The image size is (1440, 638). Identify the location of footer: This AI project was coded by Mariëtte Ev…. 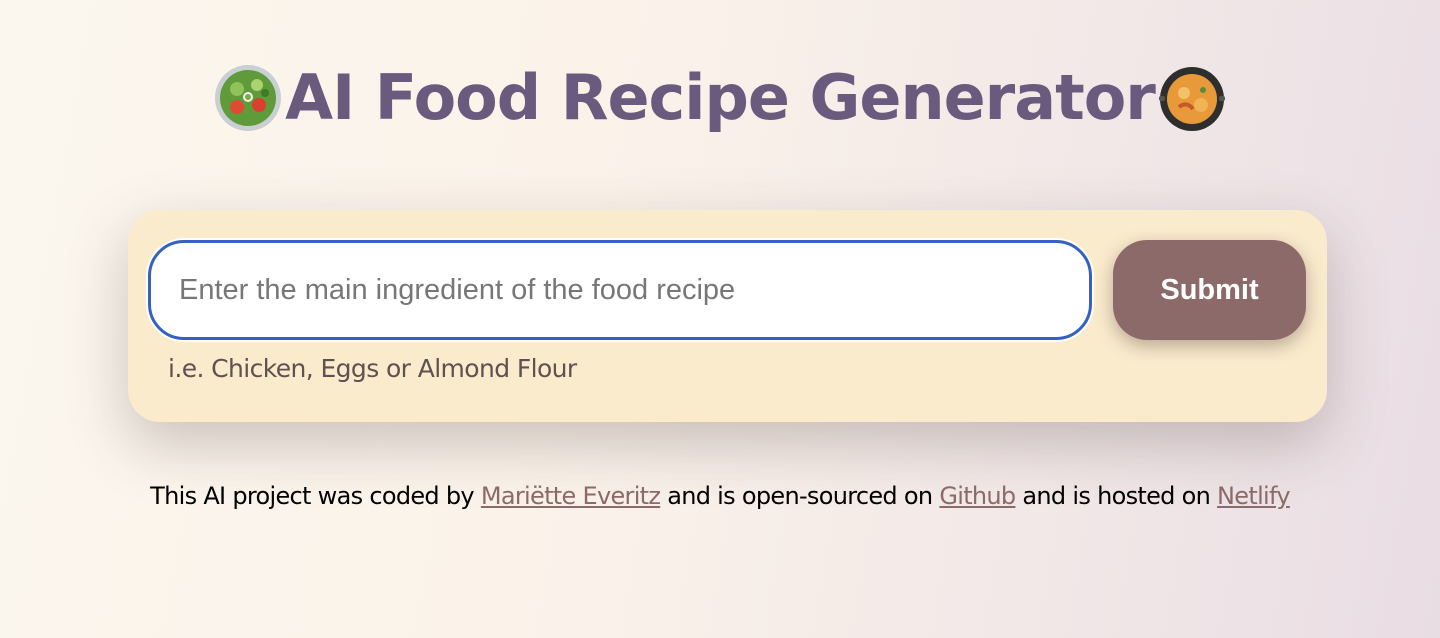
(720, 496).